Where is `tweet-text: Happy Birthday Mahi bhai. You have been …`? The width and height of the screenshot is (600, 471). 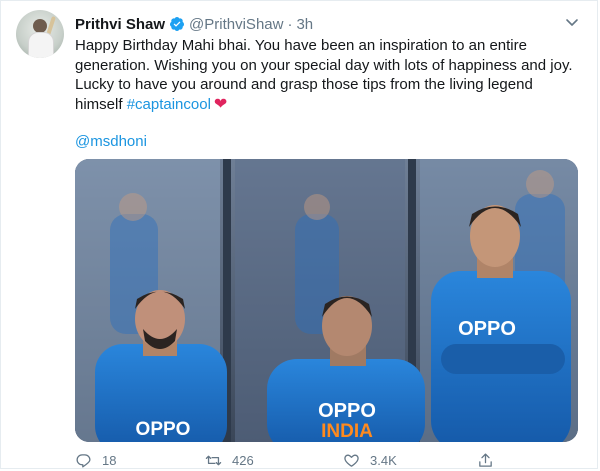 tweet-text: Happy Birthday Mahi bhai. You have been … is located at coordinates (327, 75).